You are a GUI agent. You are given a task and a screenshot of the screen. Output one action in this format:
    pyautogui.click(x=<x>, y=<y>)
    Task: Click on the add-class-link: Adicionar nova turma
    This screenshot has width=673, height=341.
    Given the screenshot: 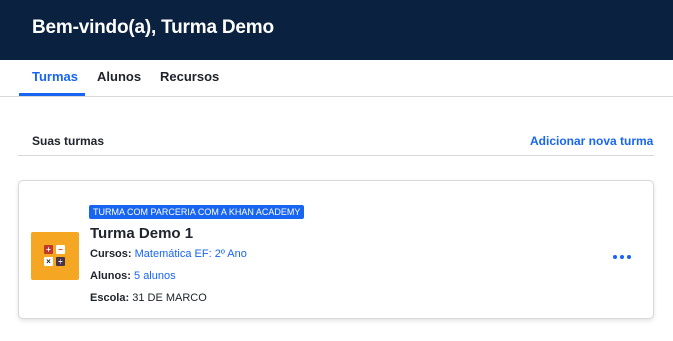 What is the action you would take?
    pyautogui.click(x=591, y=141)
    